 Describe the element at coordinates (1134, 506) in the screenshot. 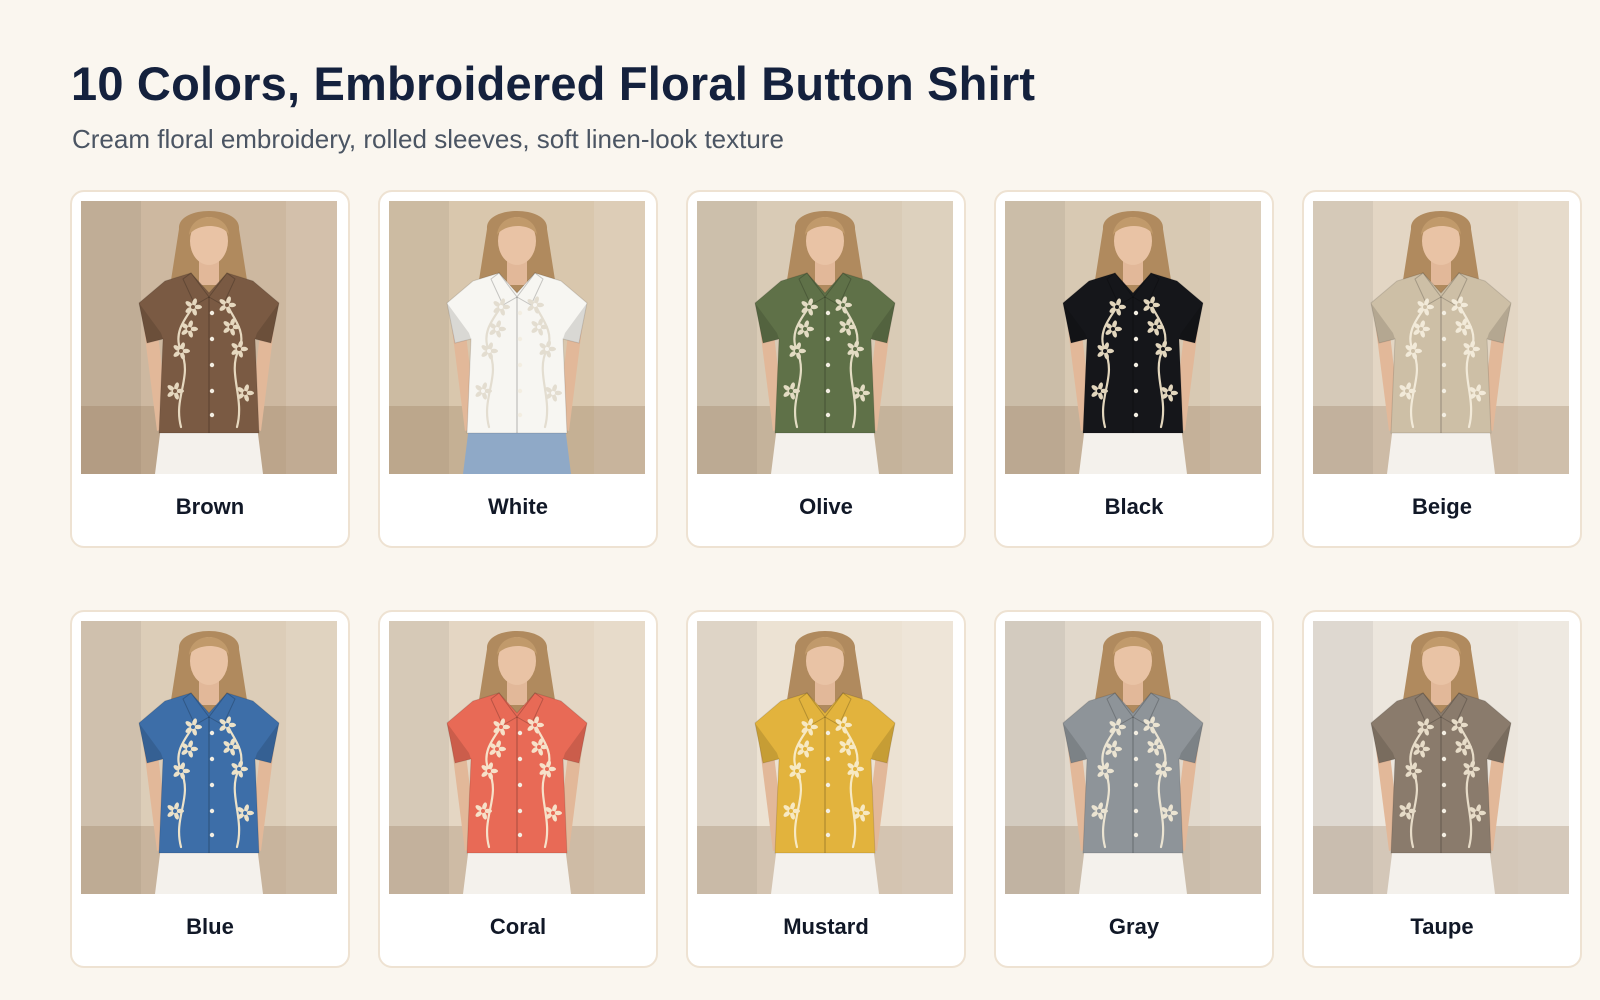

I see `color-label: Black` at that location.